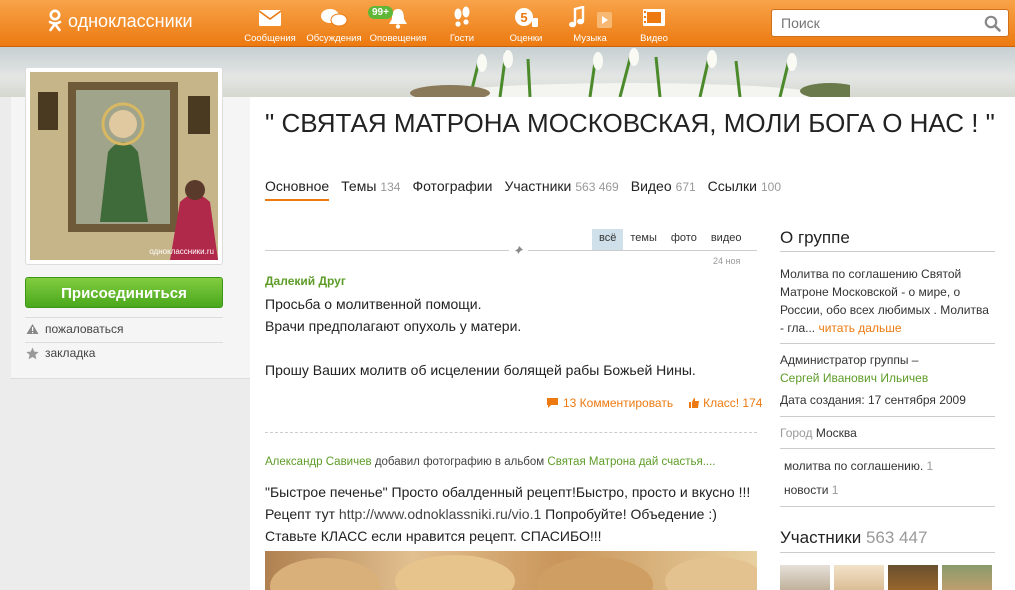 Image resolution: width=1015 pixels, height=590 pixels. What do you see at coordinates (270, 18) in the screenshot?
I see `envelope-icon` at bounding box center [270, 18].